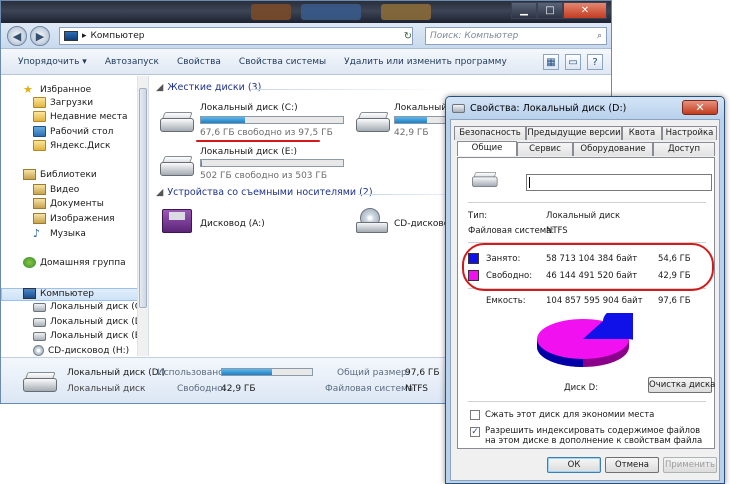 This screenshot has width=730, height=484. I want to click on drive-e-name: Локальный диск (E:), so click(248, 152).